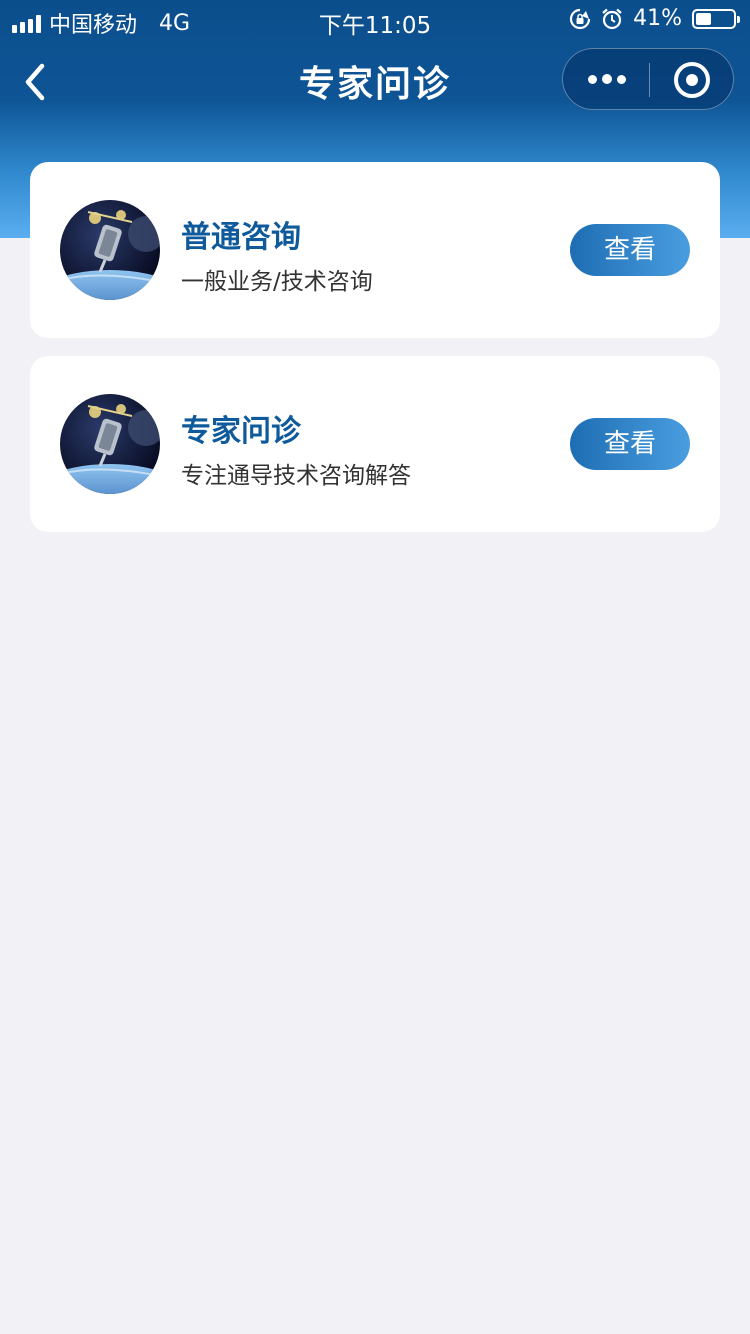 The image size is (750, 1334). Describe the element at coordinates (657, 18) in the screenshot. I see `battery-percent: 41%` at that location.